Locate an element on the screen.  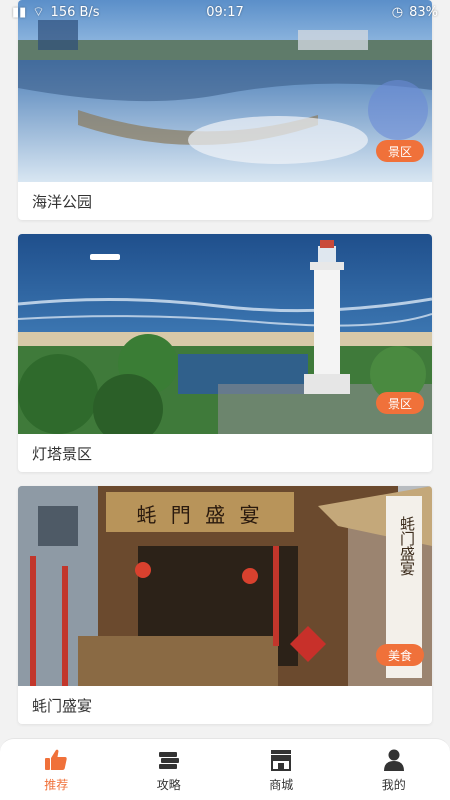
tab-shop: 商城 is located at coordinates (281, 770).